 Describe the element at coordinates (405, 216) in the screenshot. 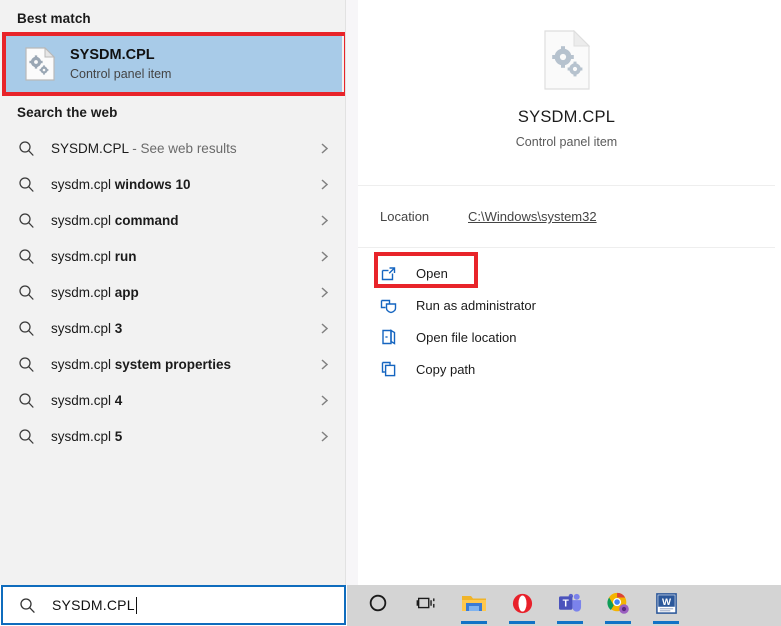

I see `location-label: Location` at that location.